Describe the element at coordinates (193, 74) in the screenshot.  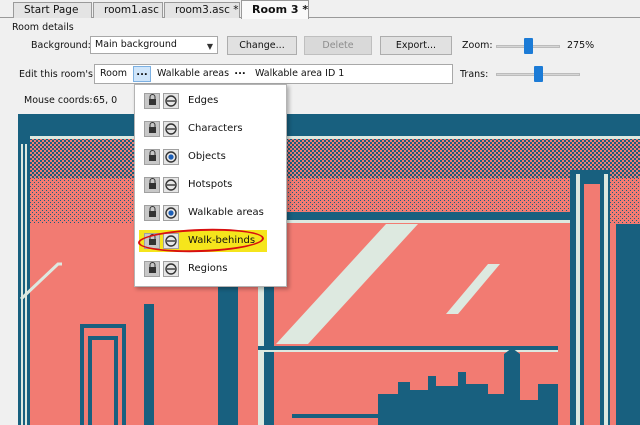
I see `breadcrumb-layer: Walkable areas` at that location.